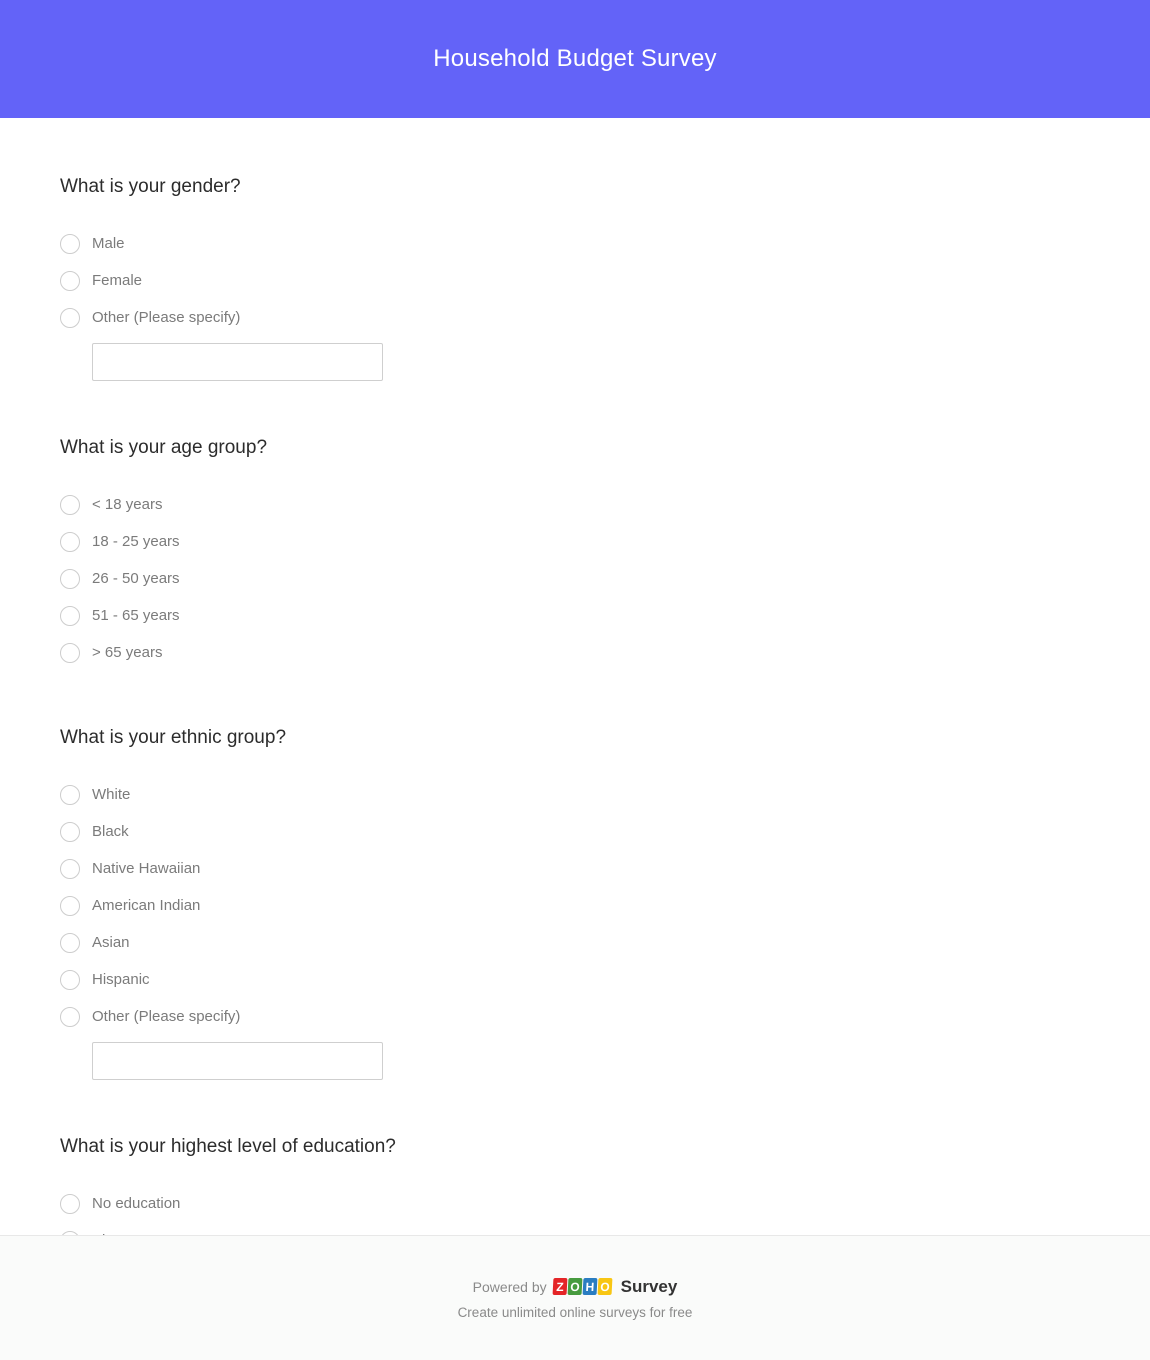  Describe the element at coordinates (127, 504) in the screenshot. I see `option-label: < 18 years` at that location.